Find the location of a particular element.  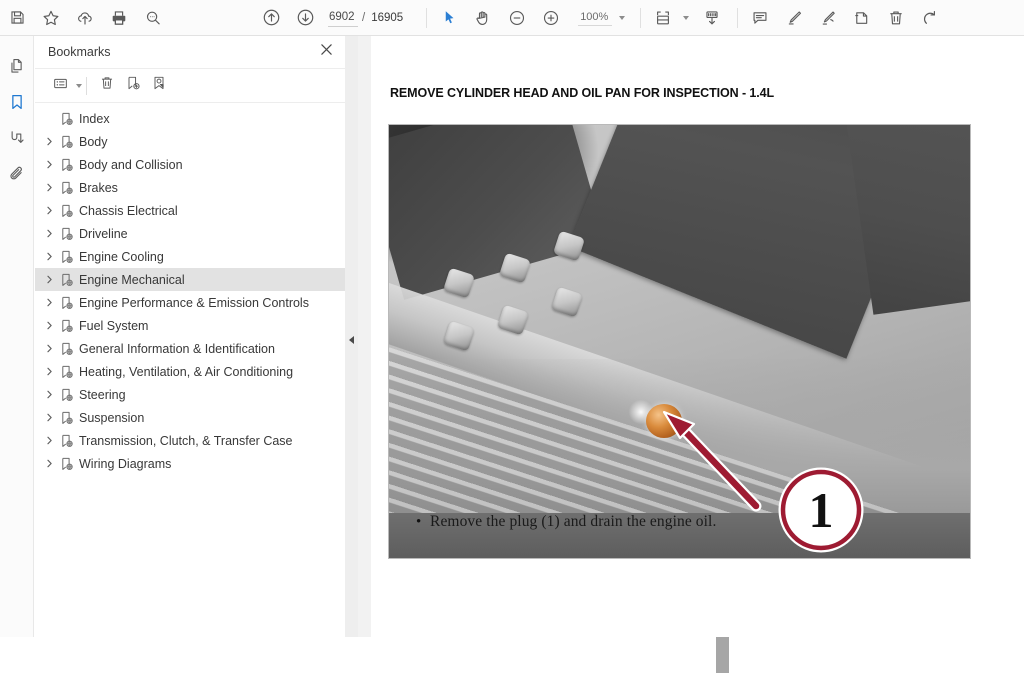

callout-number: 1 is located at coordinates (821, 510).